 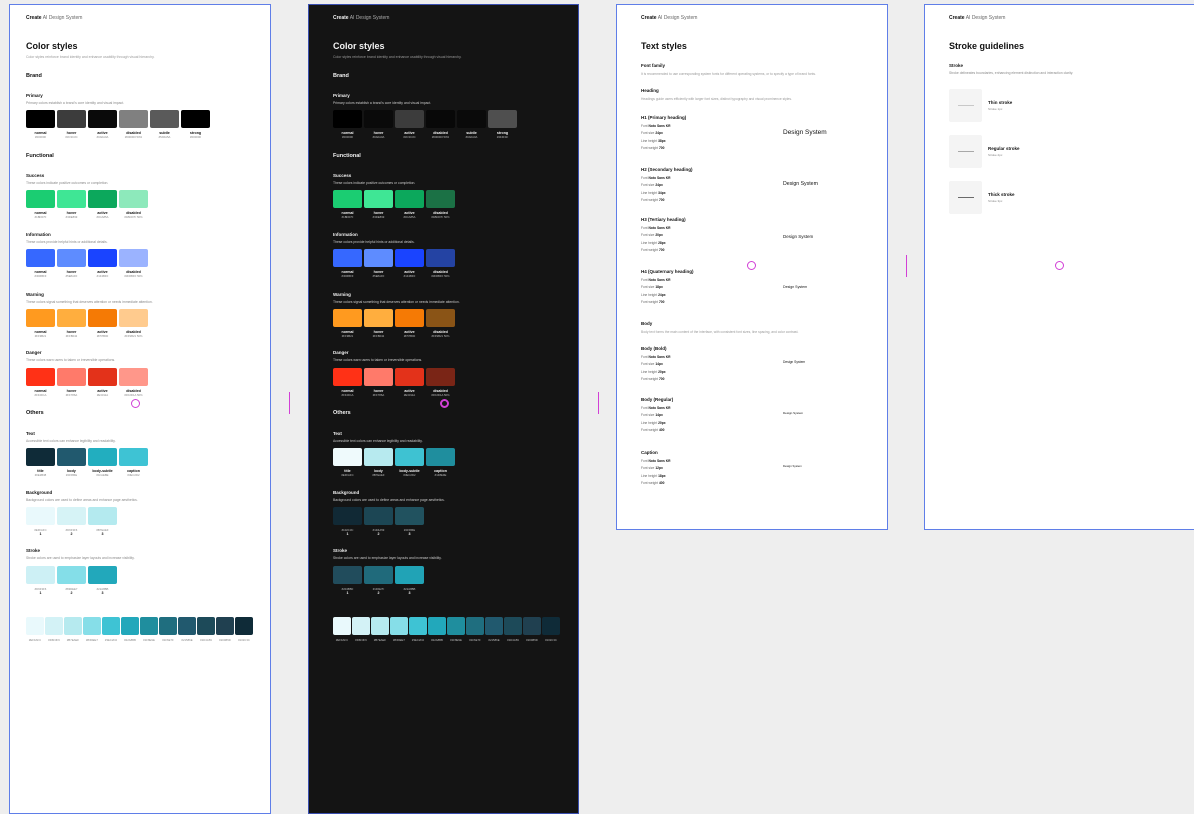 What do you see at coordinates (440, 263) in the screenshot?
I see `color-swatch: disabled #3D6BFF 50%` at bounding box center [440, 263].